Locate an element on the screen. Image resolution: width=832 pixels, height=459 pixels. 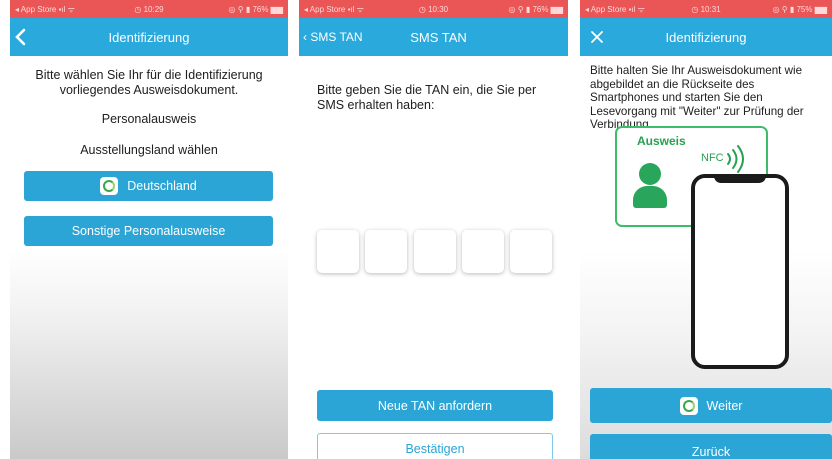
other-ids-button: Sonstige Personalausweise is located at coordinates (148, 231).